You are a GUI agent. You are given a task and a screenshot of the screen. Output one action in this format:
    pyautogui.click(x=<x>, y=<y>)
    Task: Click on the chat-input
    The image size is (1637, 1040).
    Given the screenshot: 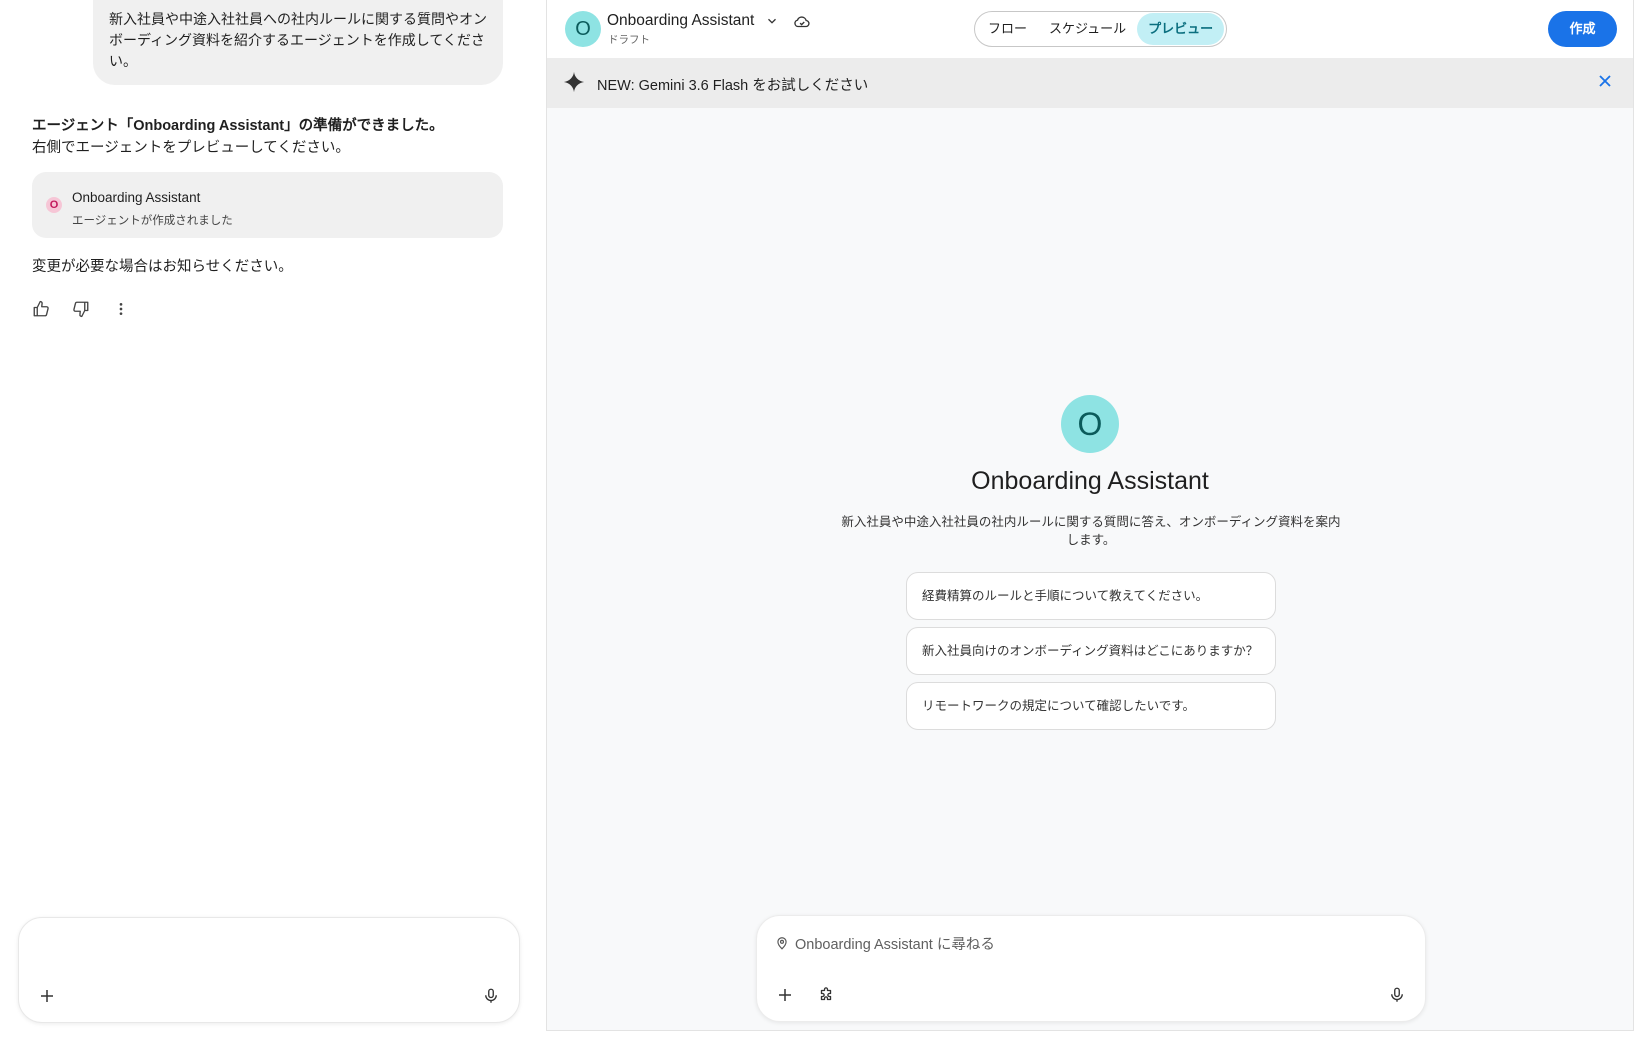 What is the action you would take?
    pyautogui.click(x=269, y=949)
    